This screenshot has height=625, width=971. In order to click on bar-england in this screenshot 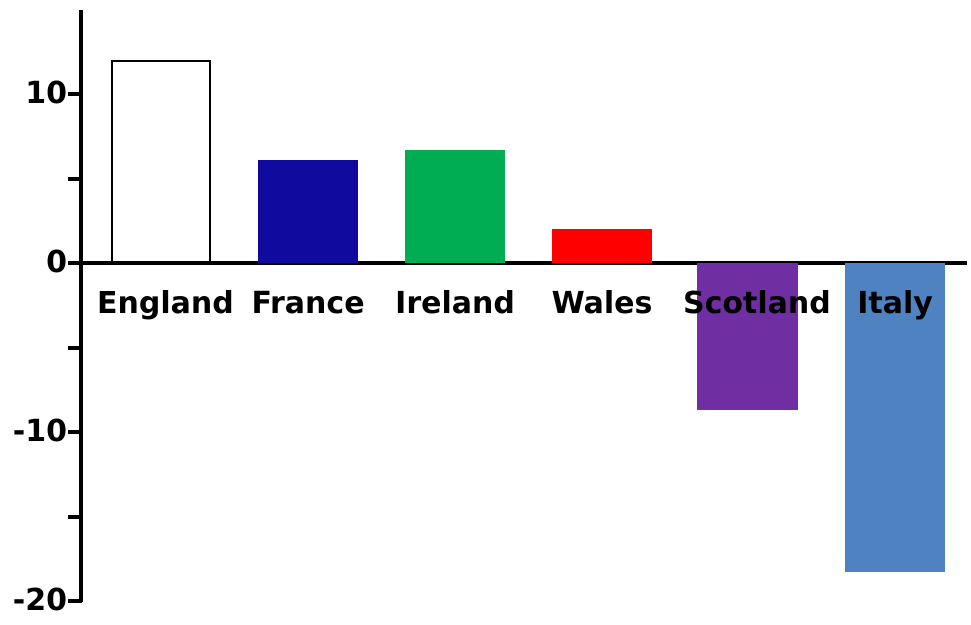, I will do `click(161, 161)`.